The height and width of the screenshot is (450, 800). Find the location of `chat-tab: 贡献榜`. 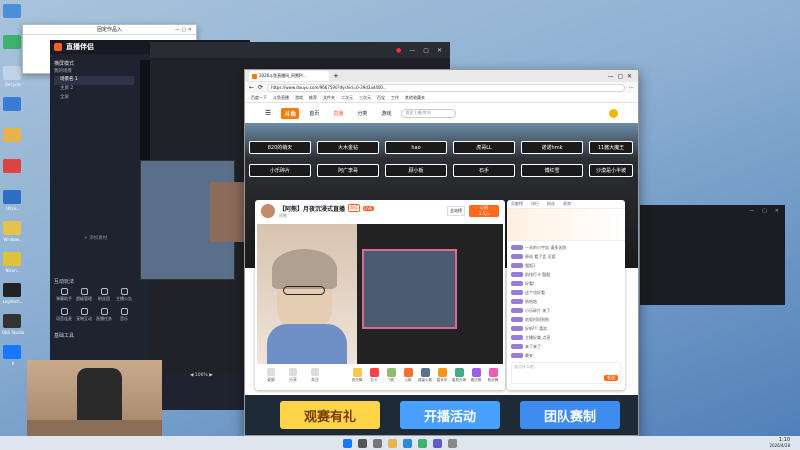

chat-tab: 贡献榜 is located at coordinates (517, 204).